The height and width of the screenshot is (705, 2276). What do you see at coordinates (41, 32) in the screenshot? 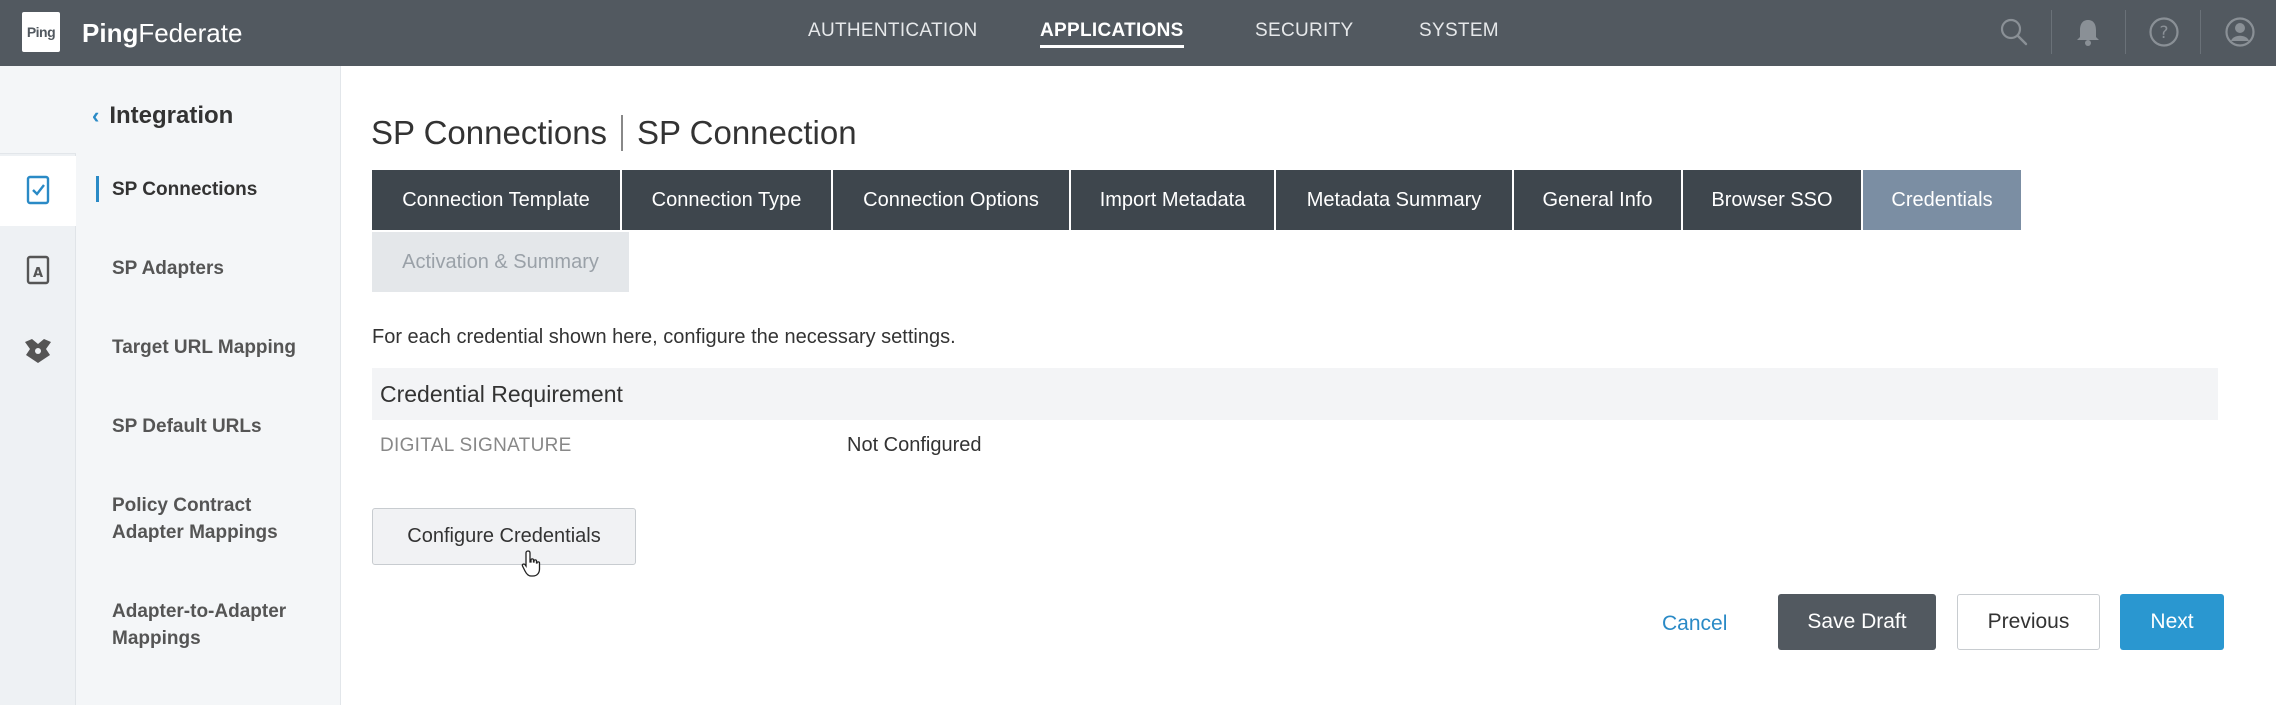
I see `ping-logo: Ping` at bounding box center [41, 32].